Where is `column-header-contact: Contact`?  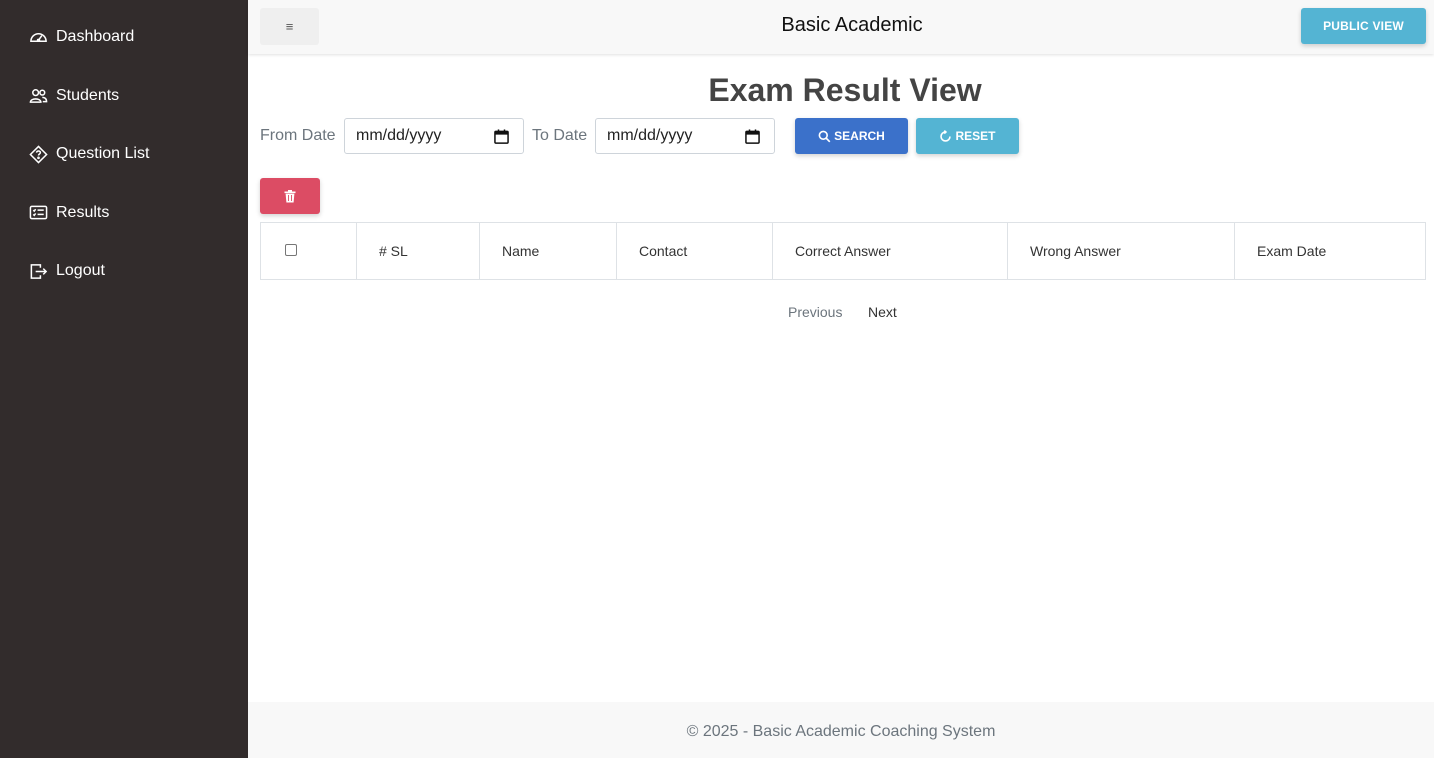
column-header-contact: Contact is located at coordinates (694, 251).